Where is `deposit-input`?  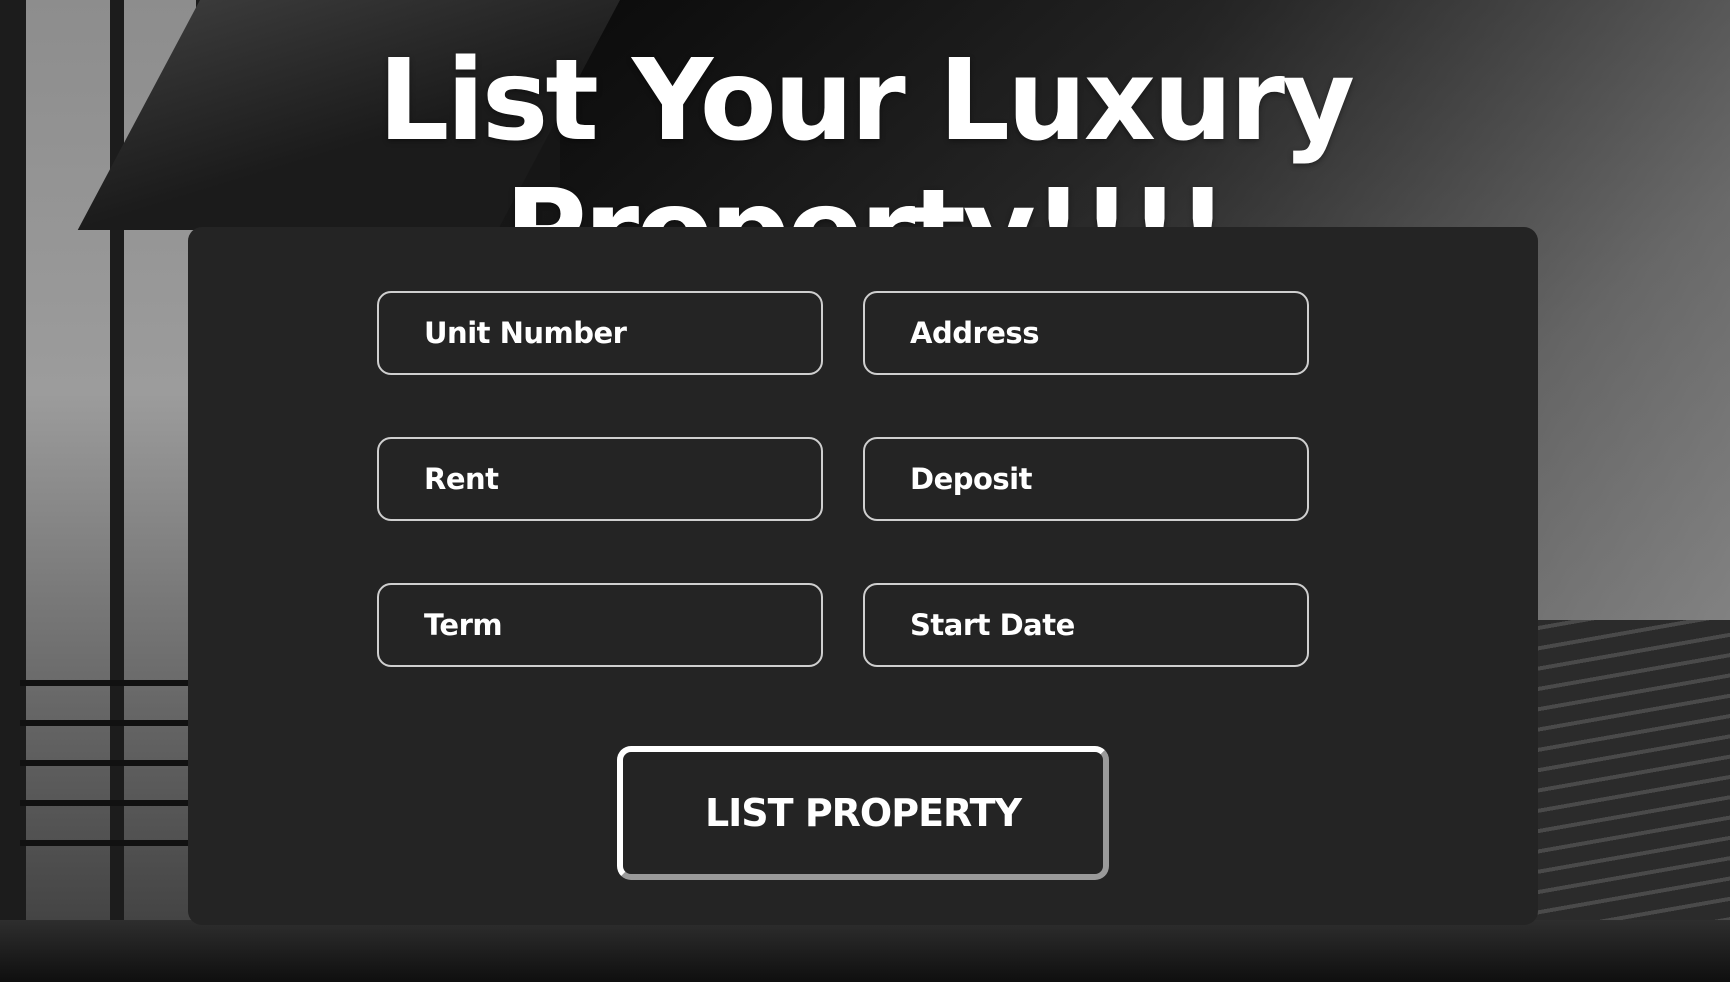
deposit-input is located at coordinates (1086, 479).